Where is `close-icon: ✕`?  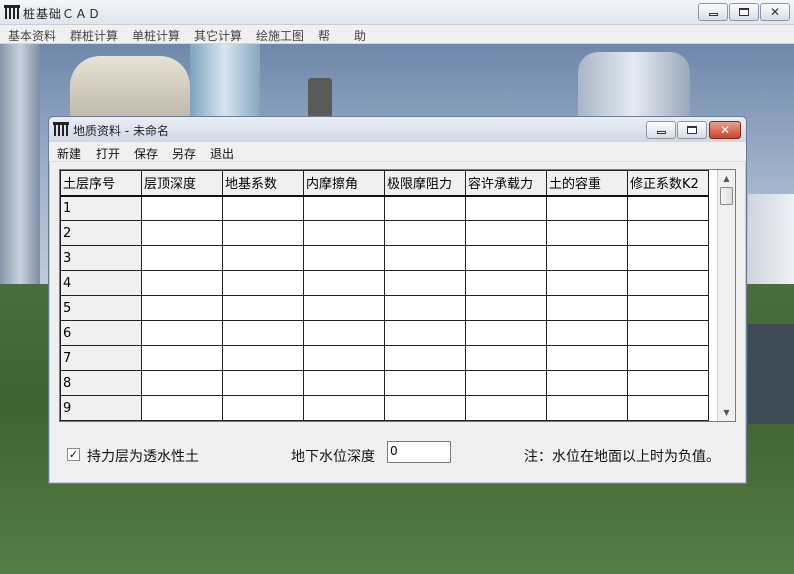
close-icon: ✕ is located at coordinates (725, 130).